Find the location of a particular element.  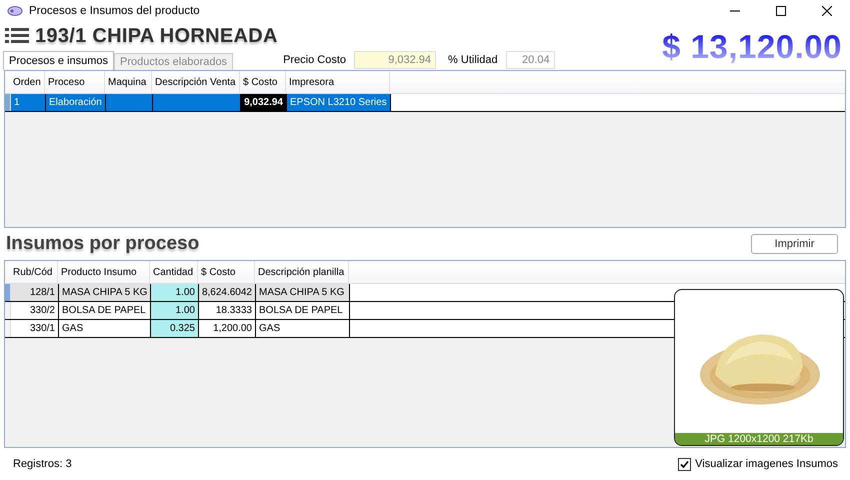

column-header: Descripción Venta is located at coordinates (196, 82).